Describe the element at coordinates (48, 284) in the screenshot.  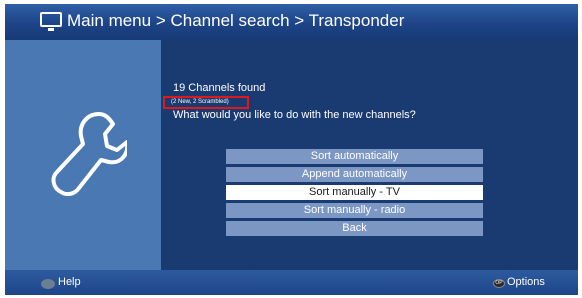
I see `help-button-icon` at that location.